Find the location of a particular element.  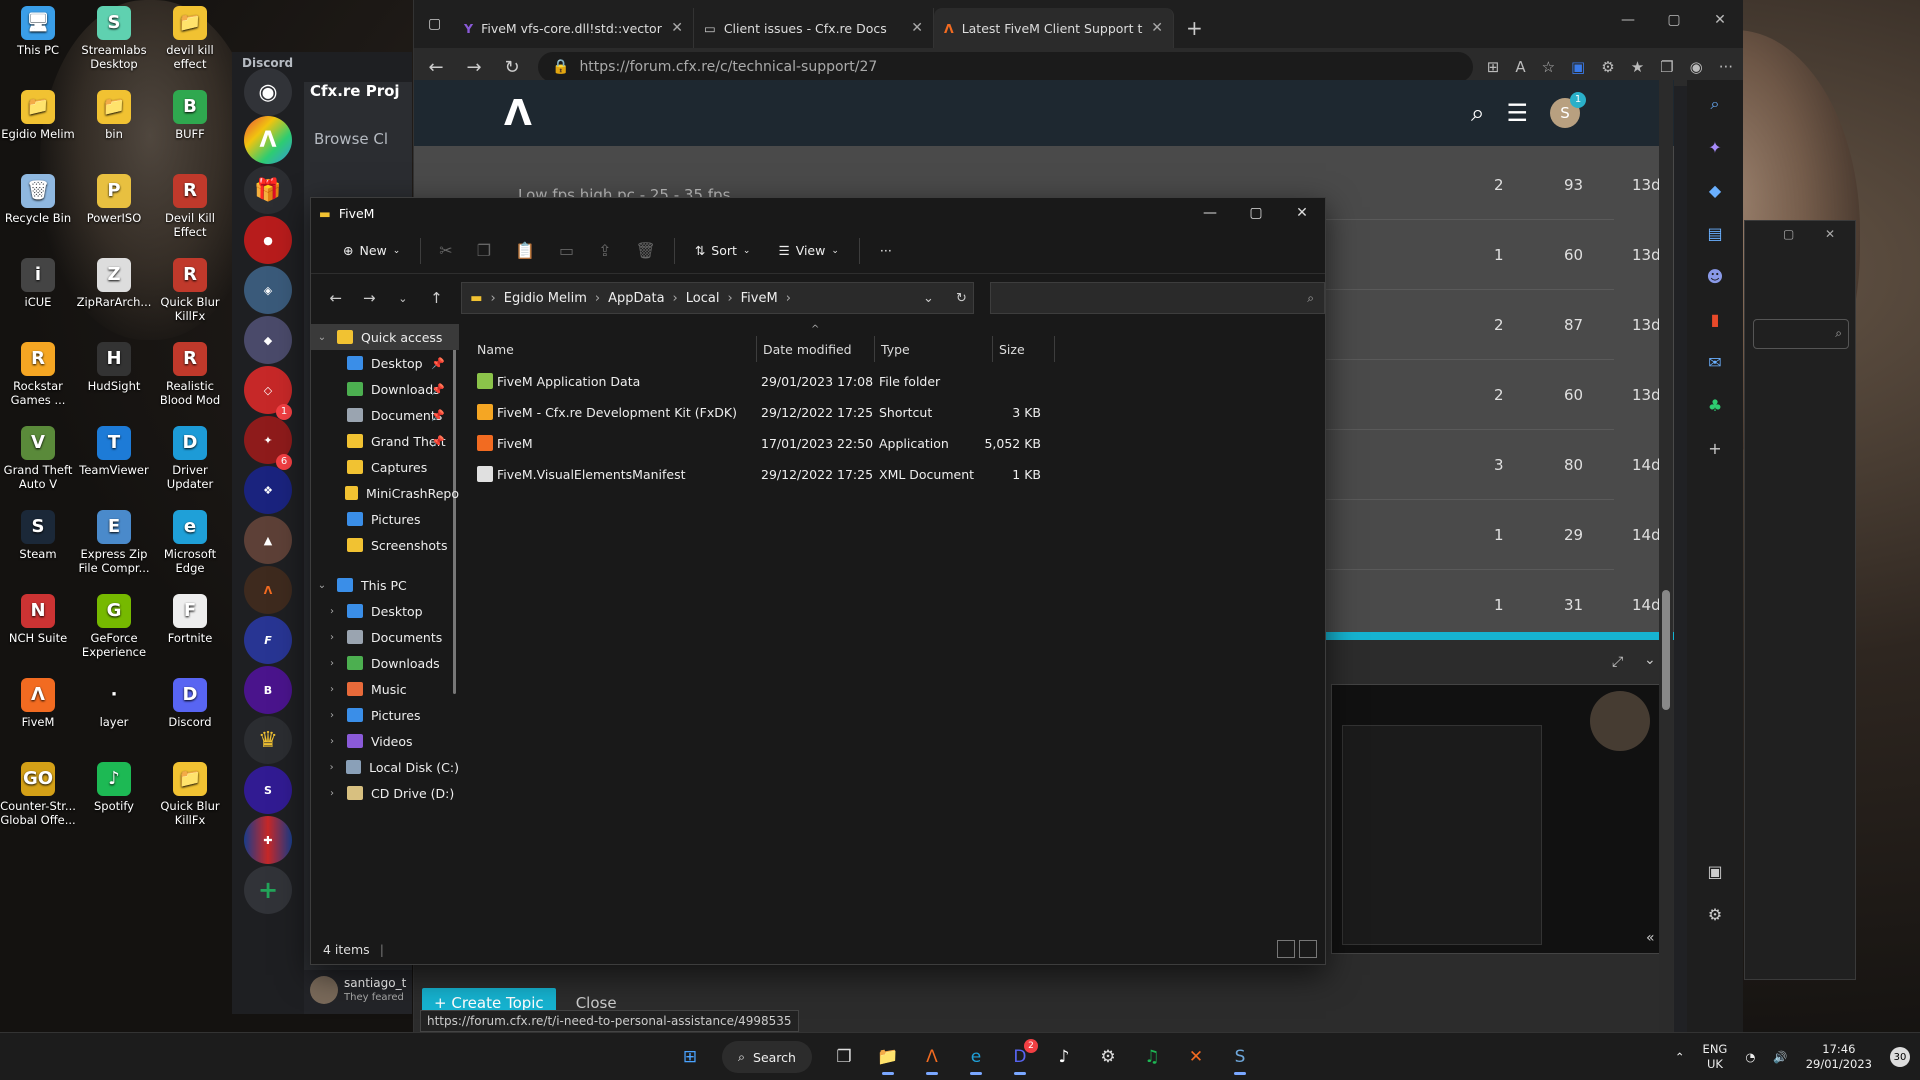

discord-server-crown-icon: ♛ is located at coordinates (268, 740).